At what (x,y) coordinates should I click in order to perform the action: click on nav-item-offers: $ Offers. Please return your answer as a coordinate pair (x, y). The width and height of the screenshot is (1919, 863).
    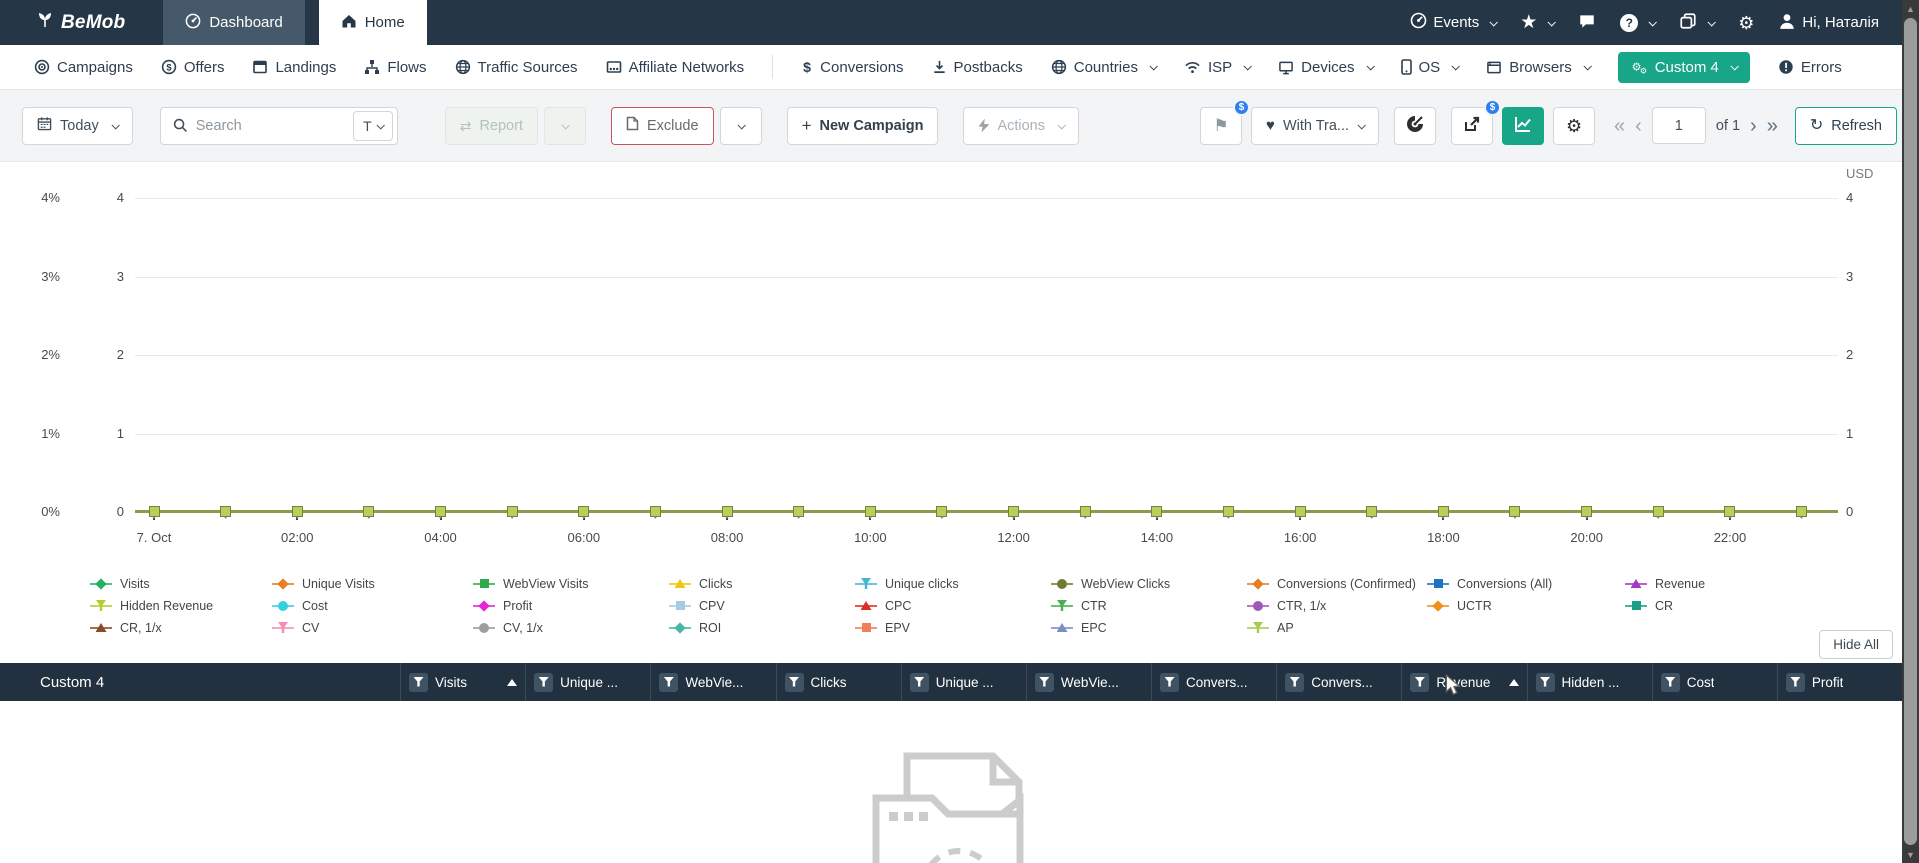
    Looking at the image, I should click on (192, 67).